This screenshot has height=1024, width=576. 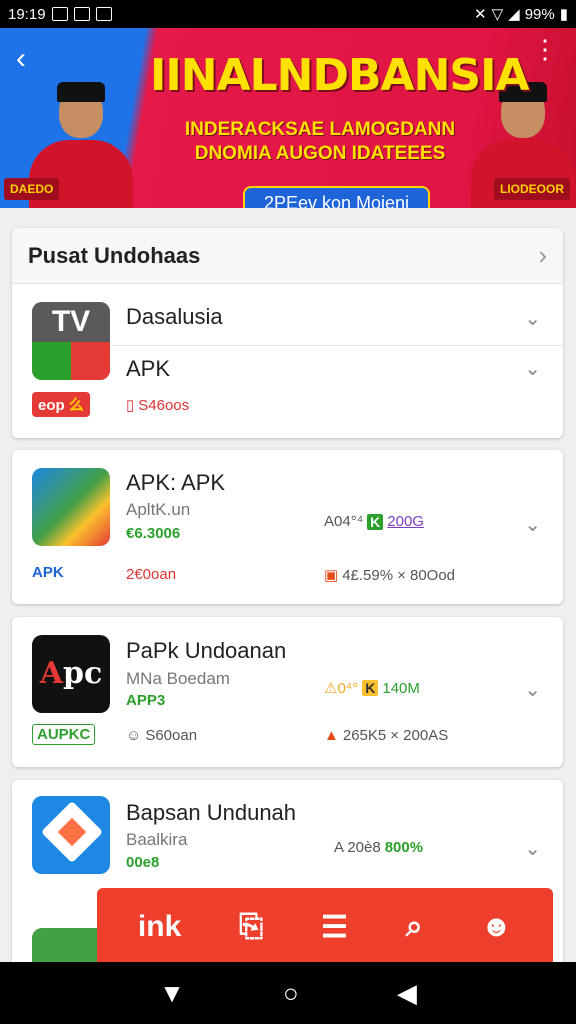 What do you see at coordinates (320, 129) in the screenshot?
I see `banner-subline-1: INDERACKSAE LAMOGDANN` at bounding box center [320, 129].